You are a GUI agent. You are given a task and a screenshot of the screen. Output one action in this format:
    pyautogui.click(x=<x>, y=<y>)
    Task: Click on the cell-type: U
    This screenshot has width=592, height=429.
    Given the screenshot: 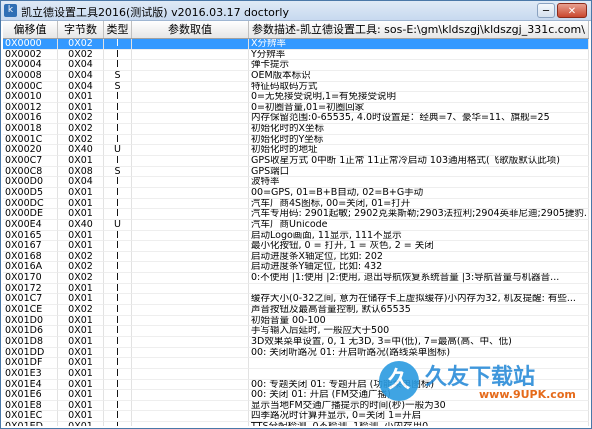 What is the action you would take?
    pyautogui.click(x=118, y=151)
    